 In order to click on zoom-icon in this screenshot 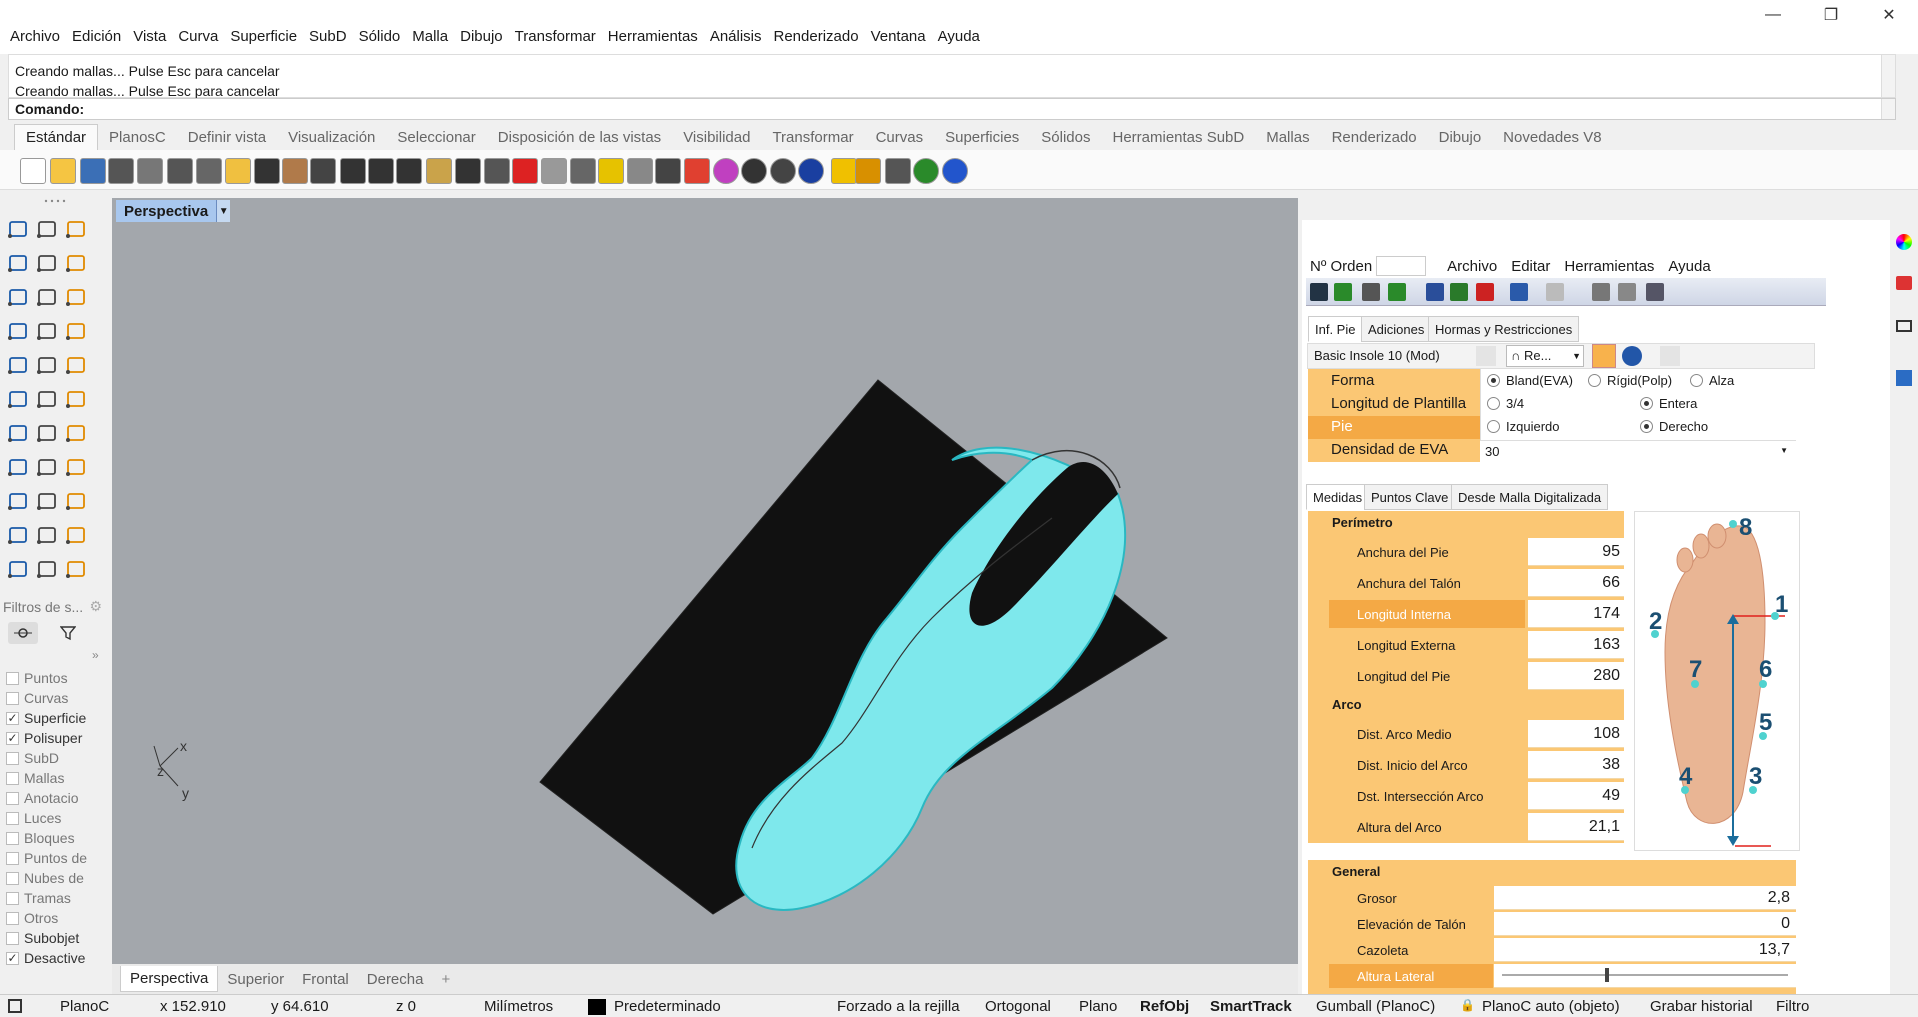, I will do `click(353, 171)`.